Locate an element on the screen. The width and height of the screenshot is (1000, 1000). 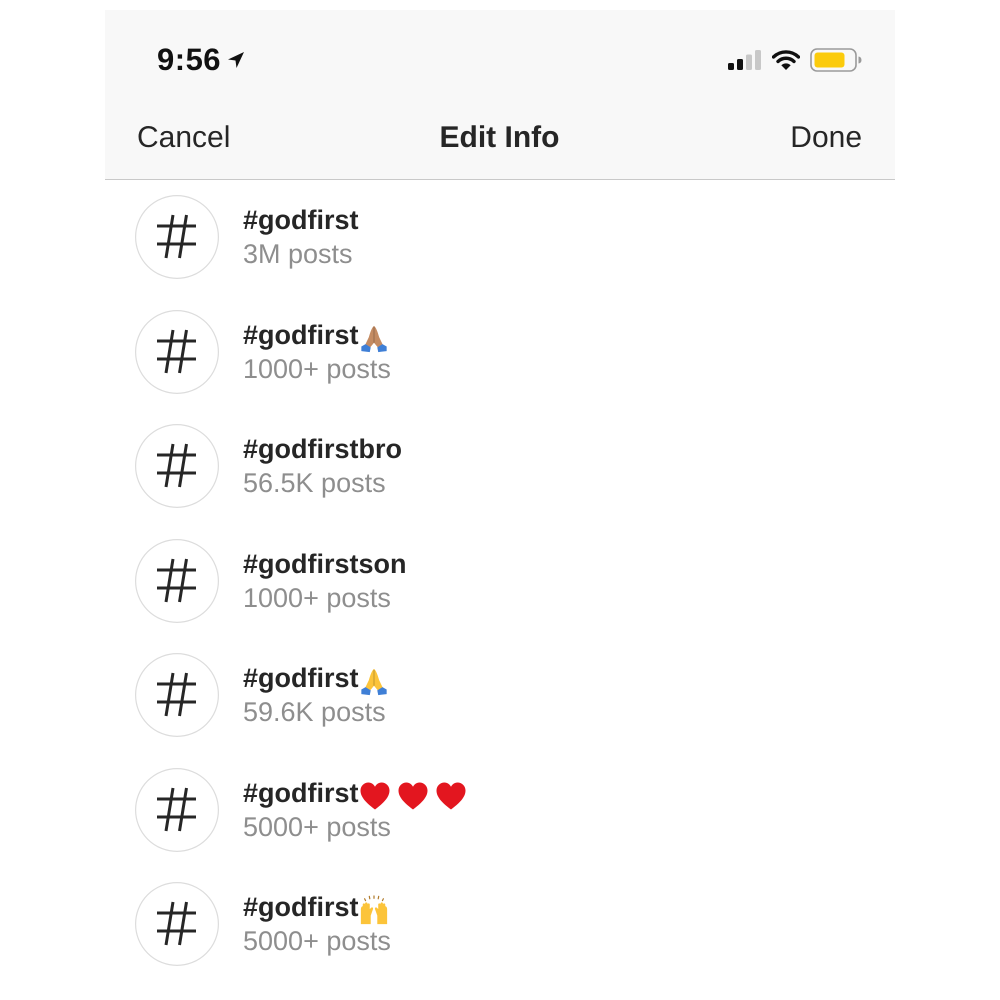
post-count: 56.5K posts is located at coordinates (314, 483).